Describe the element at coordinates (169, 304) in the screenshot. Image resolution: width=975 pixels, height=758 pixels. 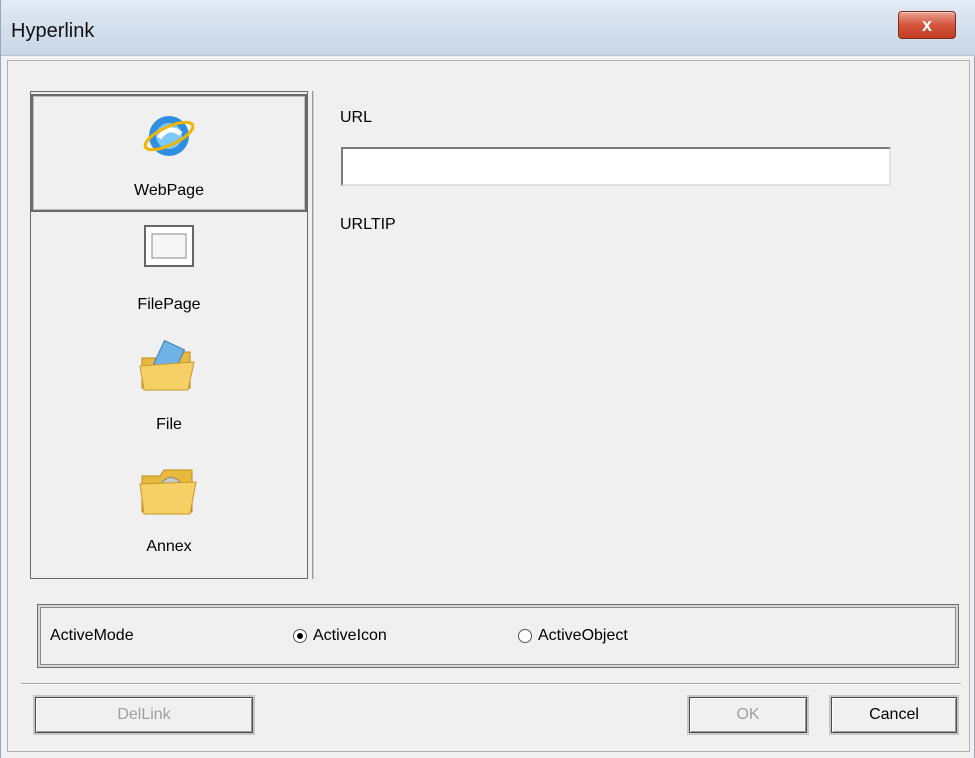
I see `nav-label-filepage: FilePage` at that location.